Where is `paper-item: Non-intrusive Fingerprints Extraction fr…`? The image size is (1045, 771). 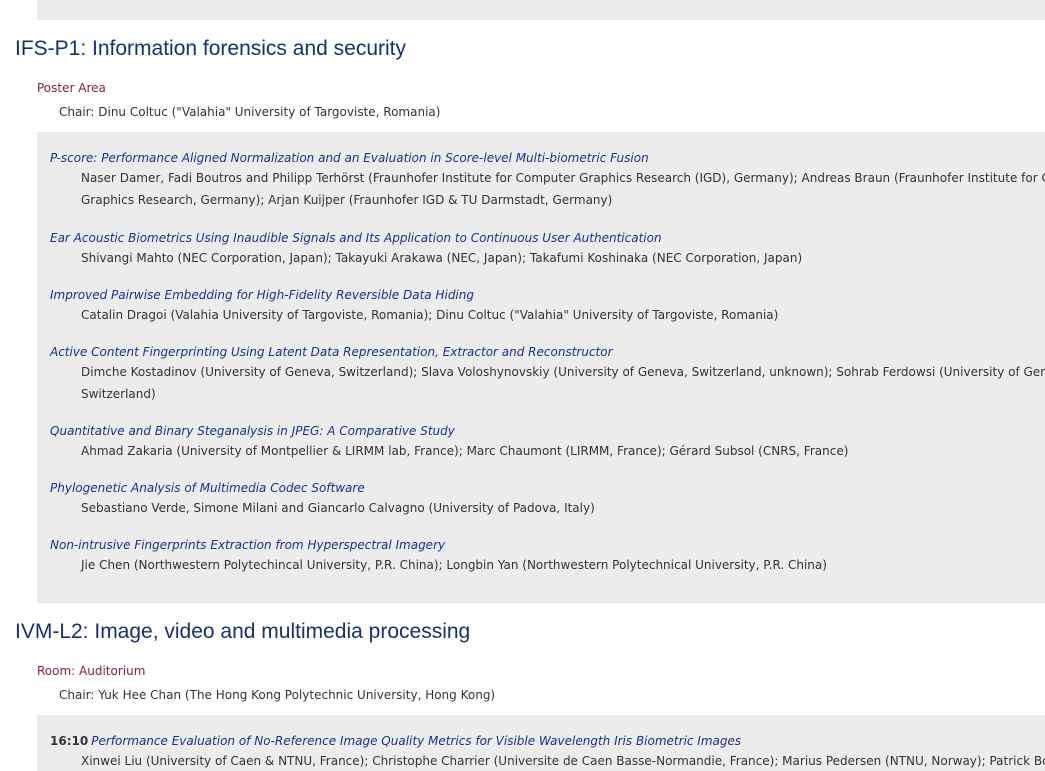 paper-item: Non-intrusive Fingerprints Extraction fr… is located at coordinates (547, 556).